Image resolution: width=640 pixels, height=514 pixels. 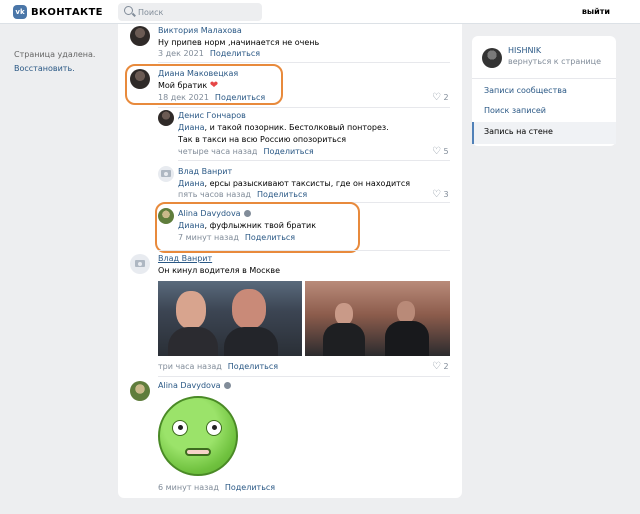 I want to click on comment-date: 3 дек 2021, so click(x=181, y=53).